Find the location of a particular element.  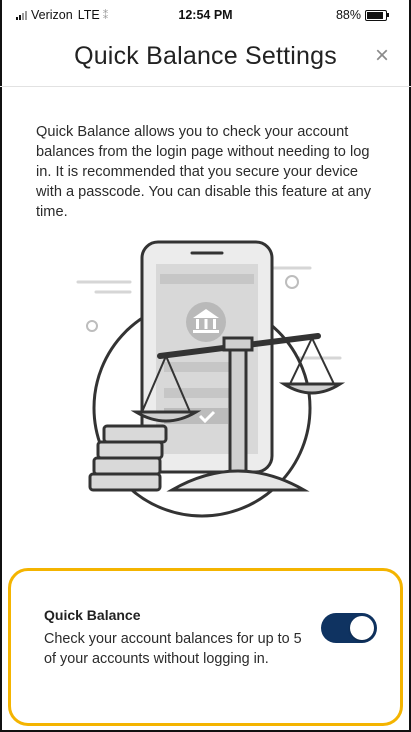

quick-balance-title: Quick Balance is located at coordinates (92, 615).